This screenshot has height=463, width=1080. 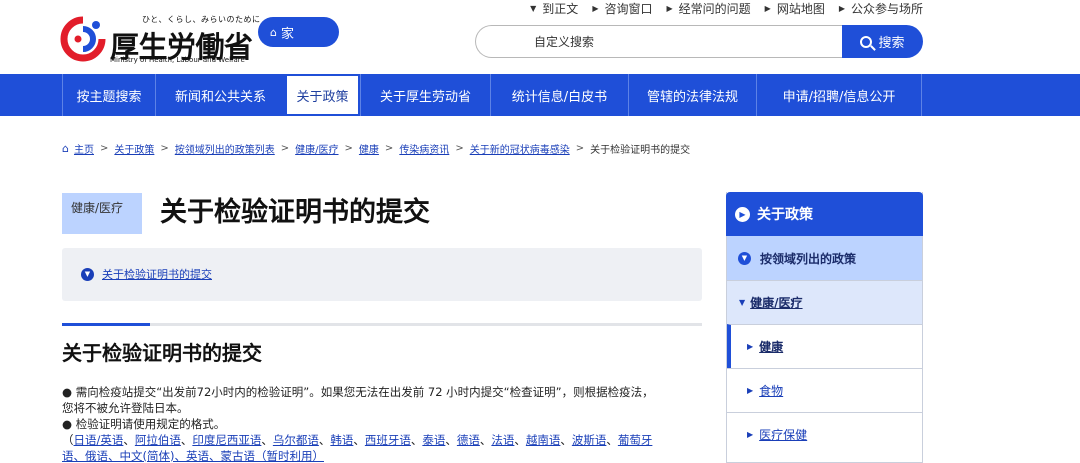 I want to click on search-icon, so click(x=866, y=41).